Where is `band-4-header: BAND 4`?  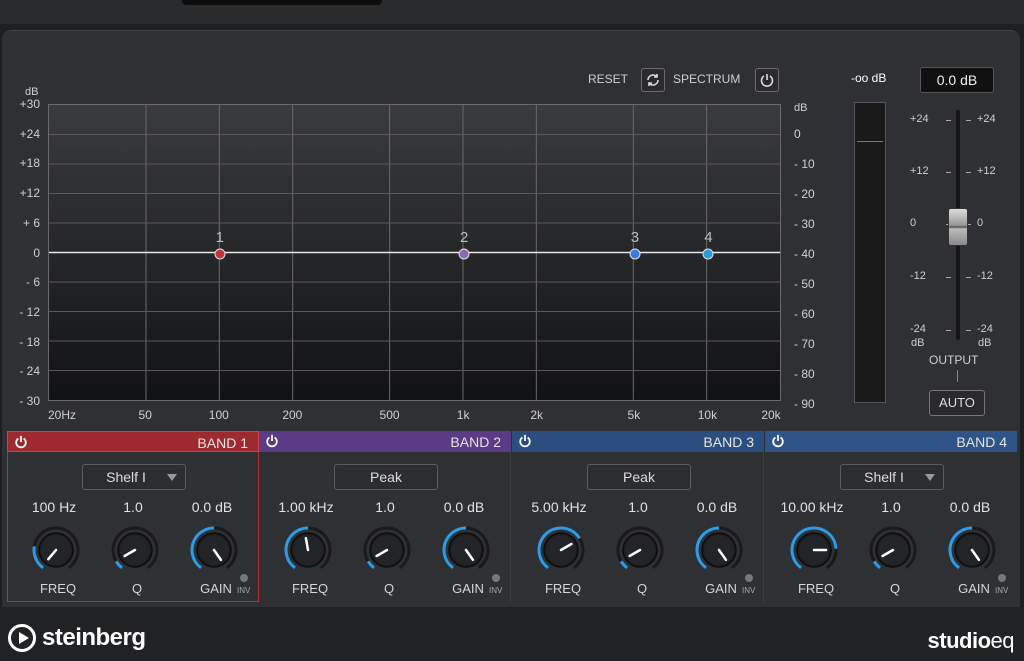
band-4-header: BAND 4 is located at coordinates (891, 441).